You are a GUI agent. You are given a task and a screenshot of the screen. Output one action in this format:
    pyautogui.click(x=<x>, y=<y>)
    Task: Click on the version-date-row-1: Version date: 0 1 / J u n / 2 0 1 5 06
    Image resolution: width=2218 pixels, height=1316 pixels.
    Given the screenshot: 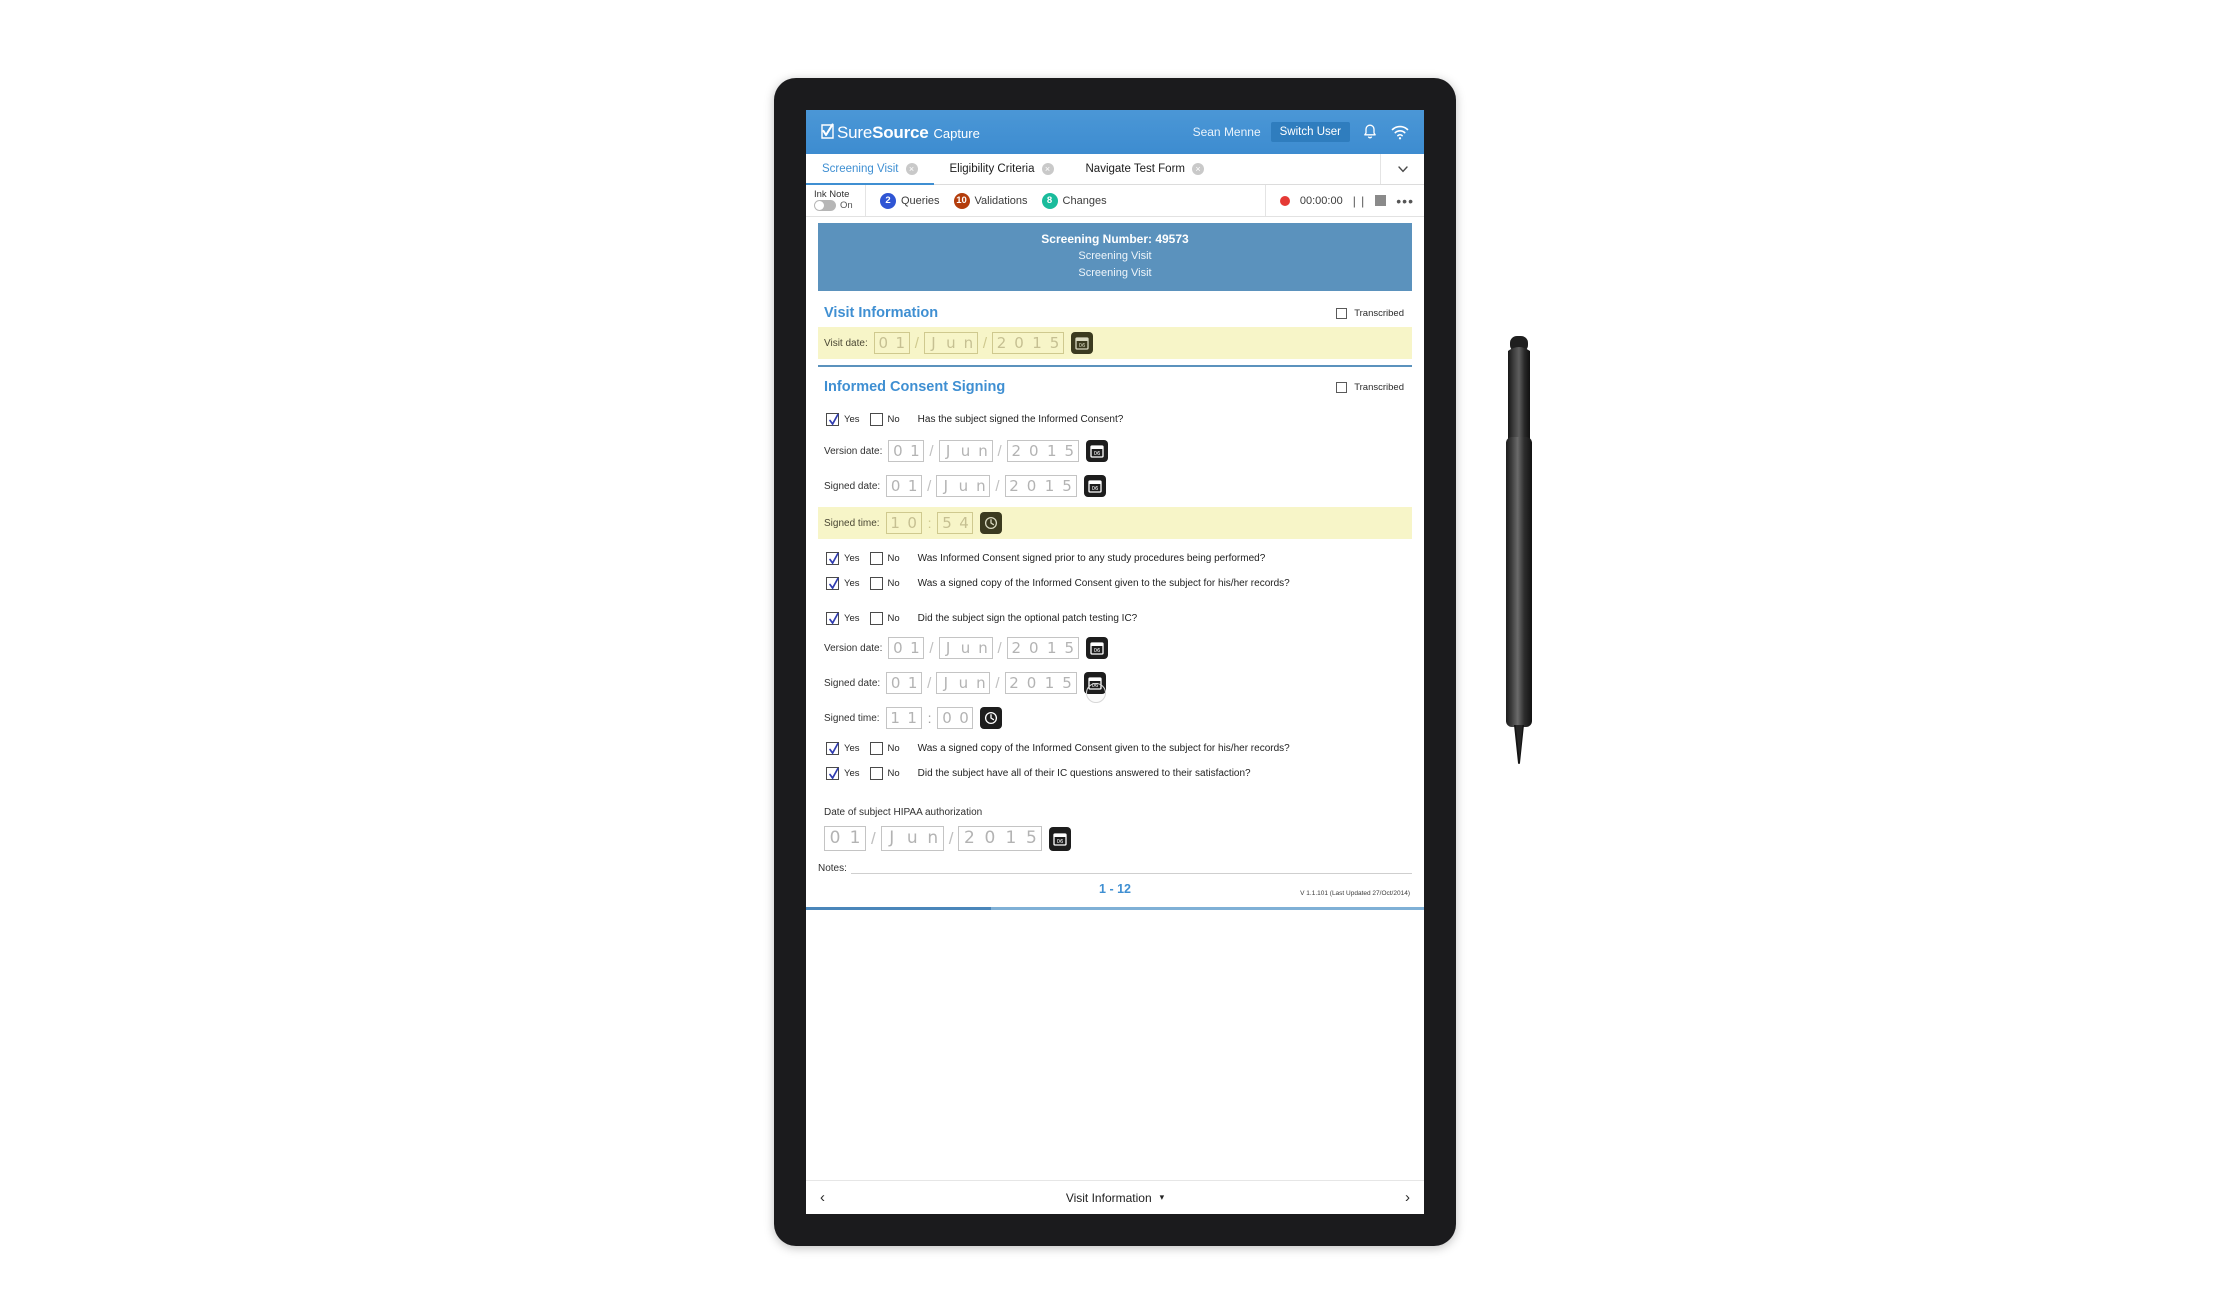 What is the action you would take?
    pyautogui.click(x=1115, y=451)
    